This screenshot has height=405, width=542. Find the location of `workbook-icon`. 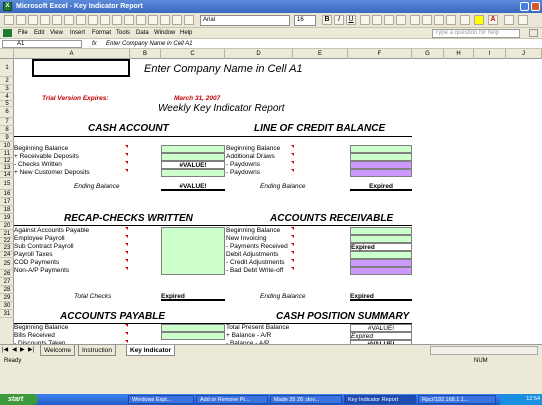

workbook-icon is located at coordinates (7, 33).